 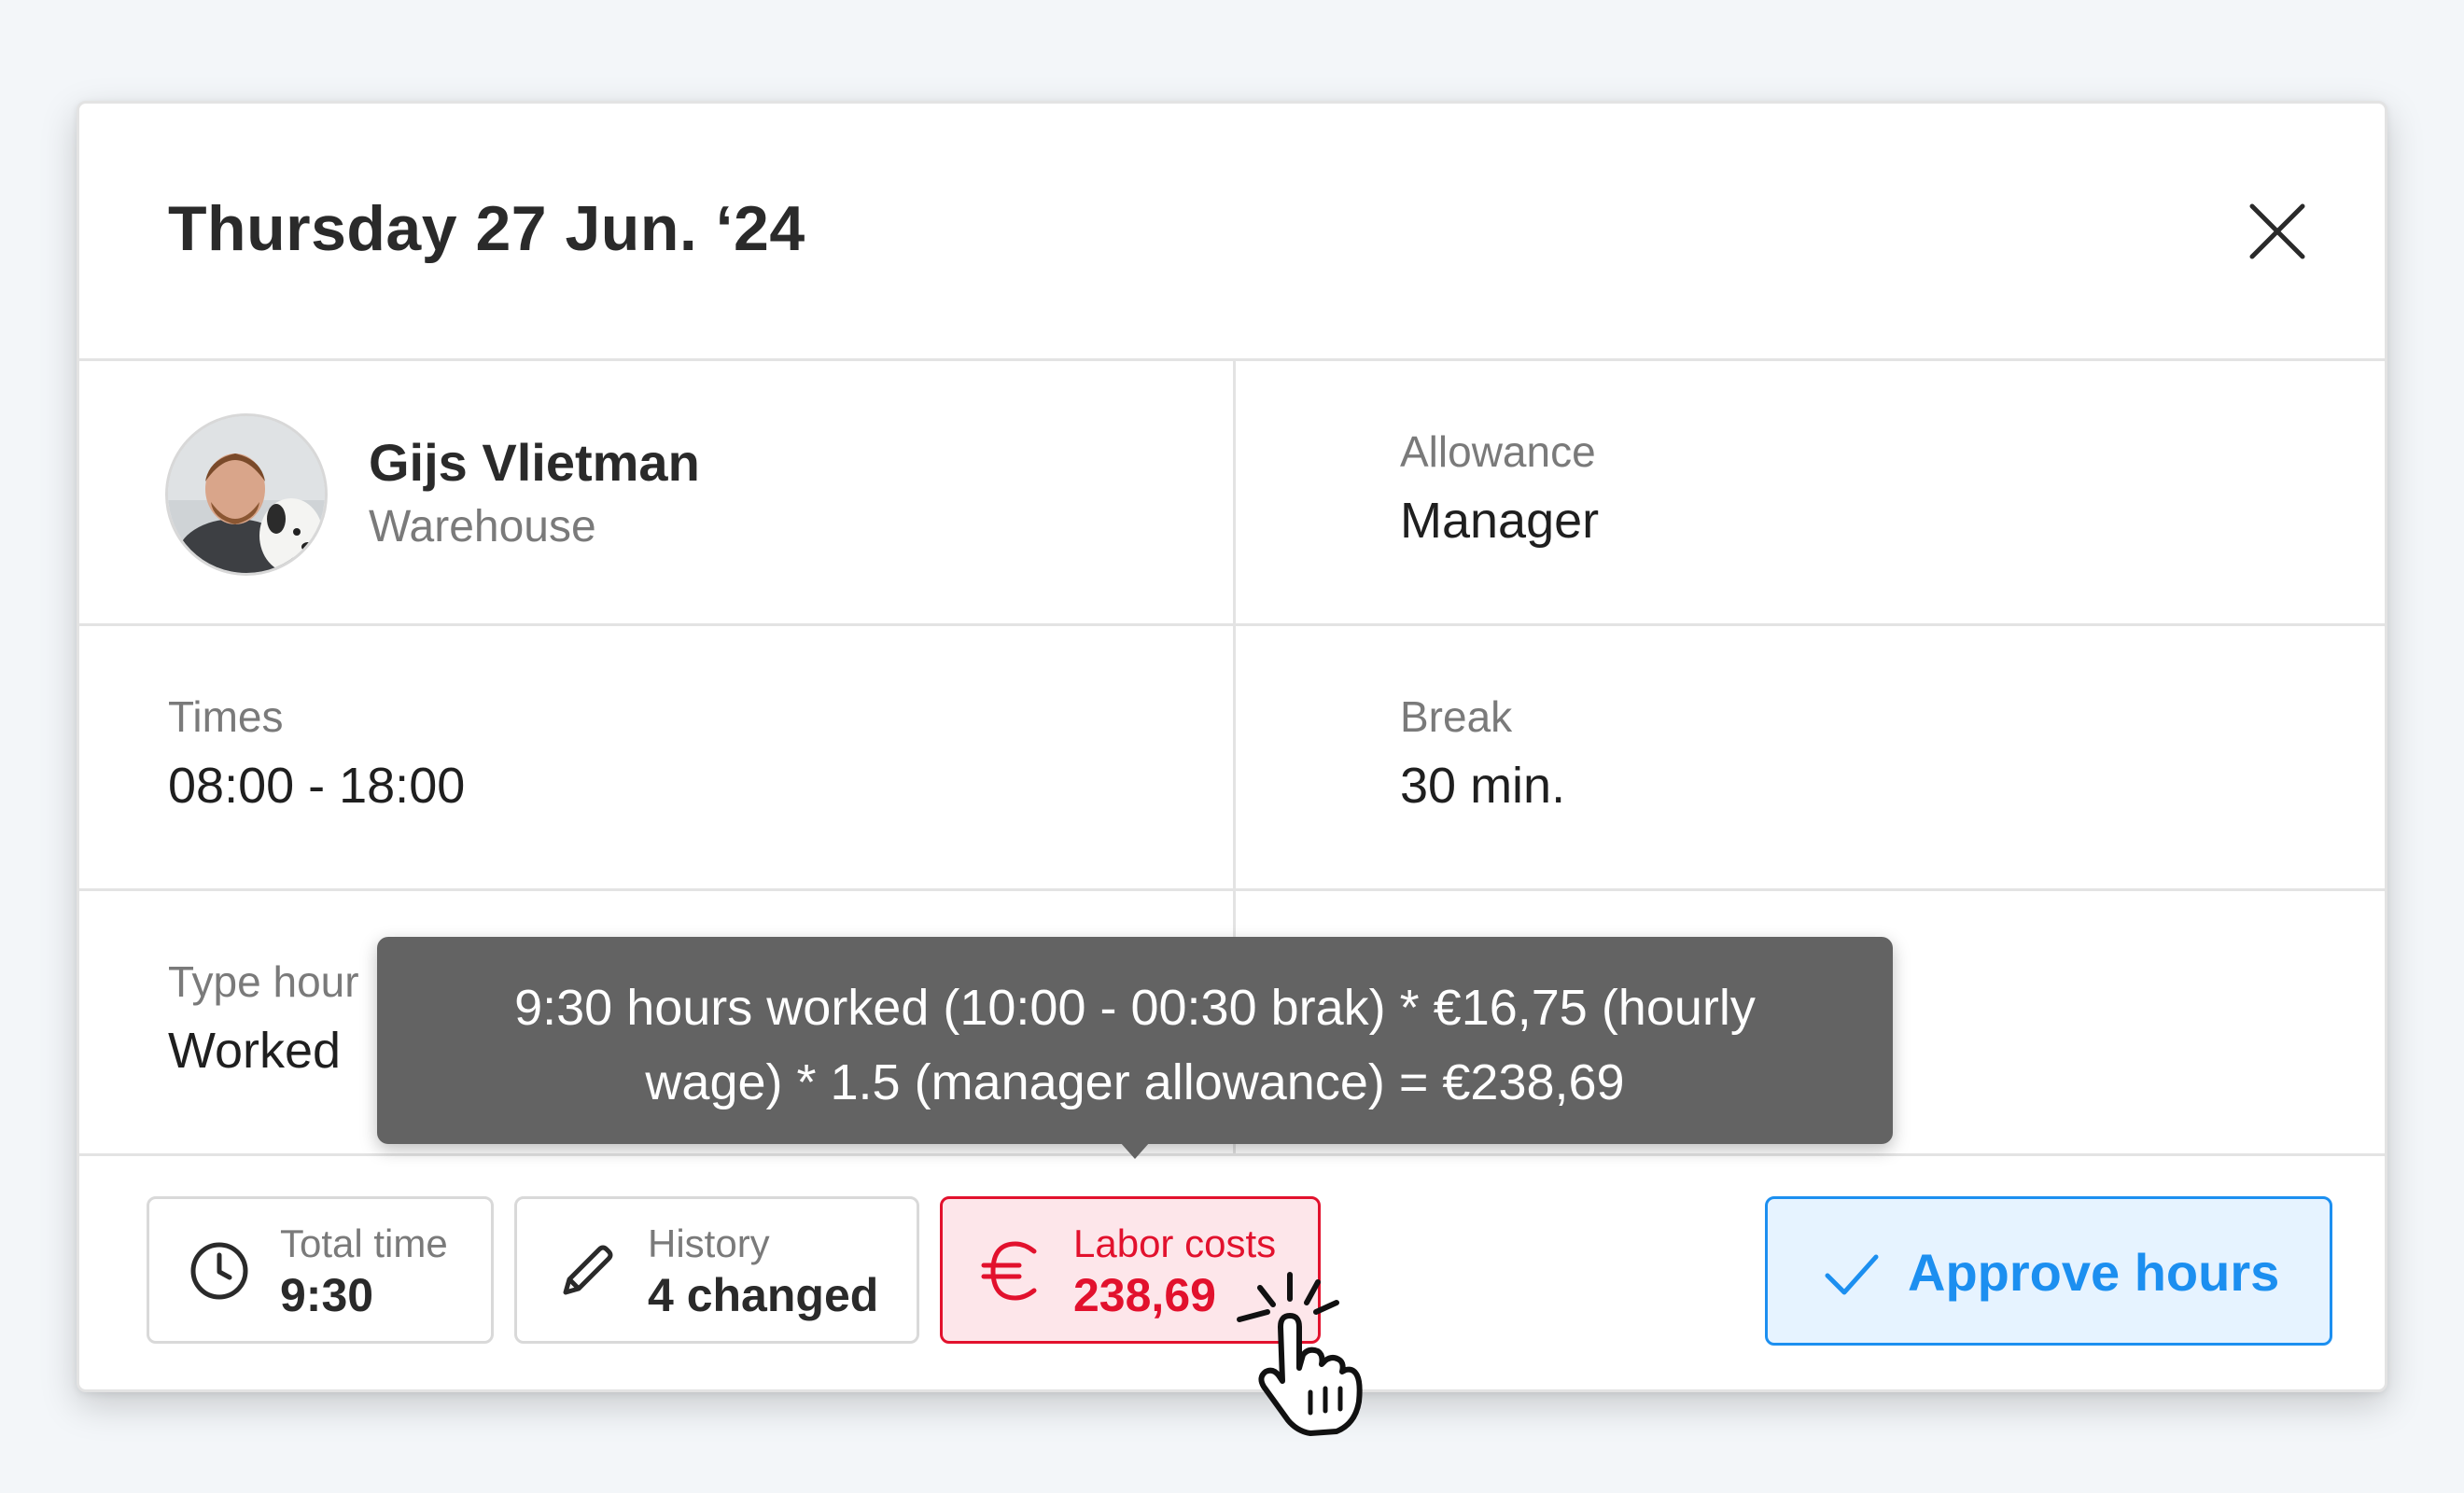 What do you see at coordinates (534, 463) in the screenshot?
I see `employee-name: Gijs Vlietman` at bounding box center [534, 463].